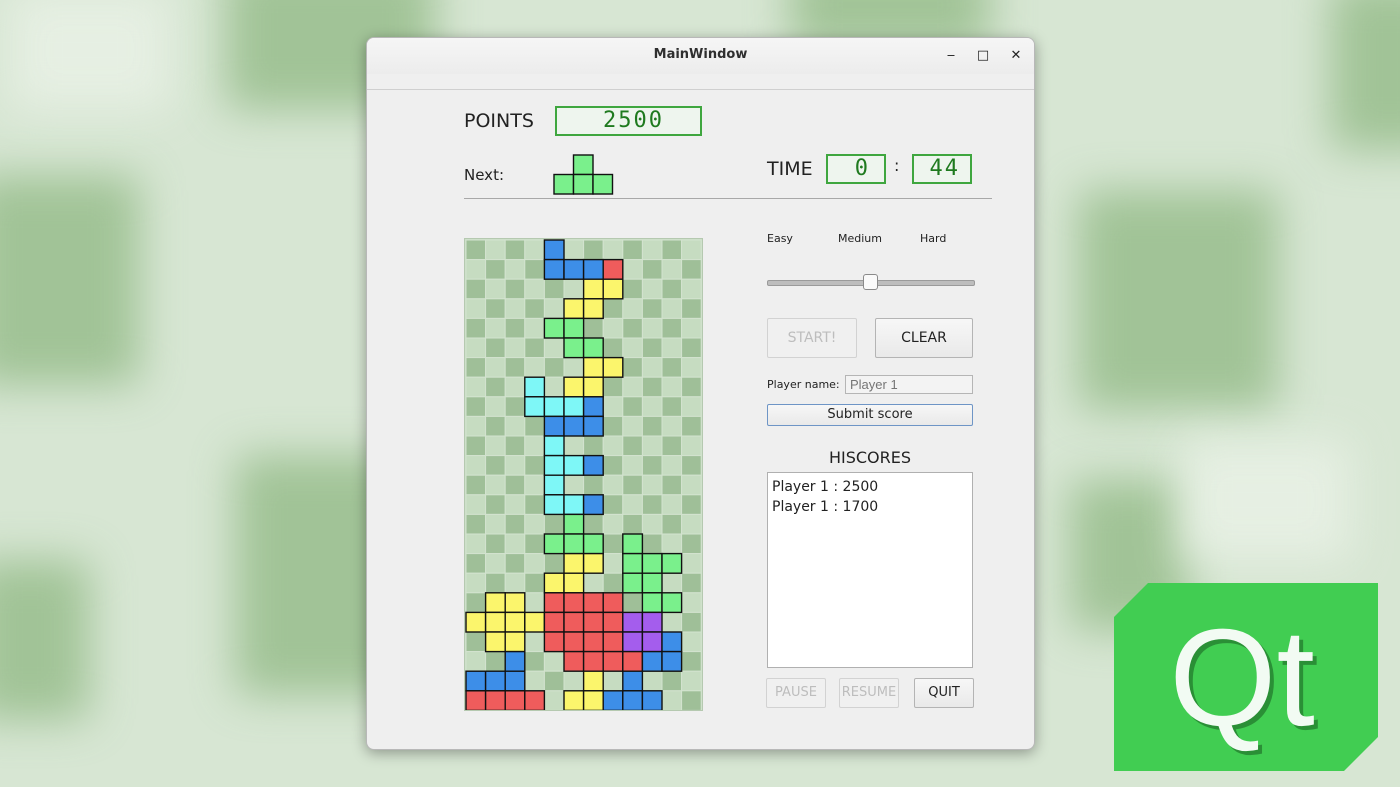  What do you see at coordinates (924, 338) in the screenshot?
I see `clear-button: CLEAR` at bounding box center [924, 338].